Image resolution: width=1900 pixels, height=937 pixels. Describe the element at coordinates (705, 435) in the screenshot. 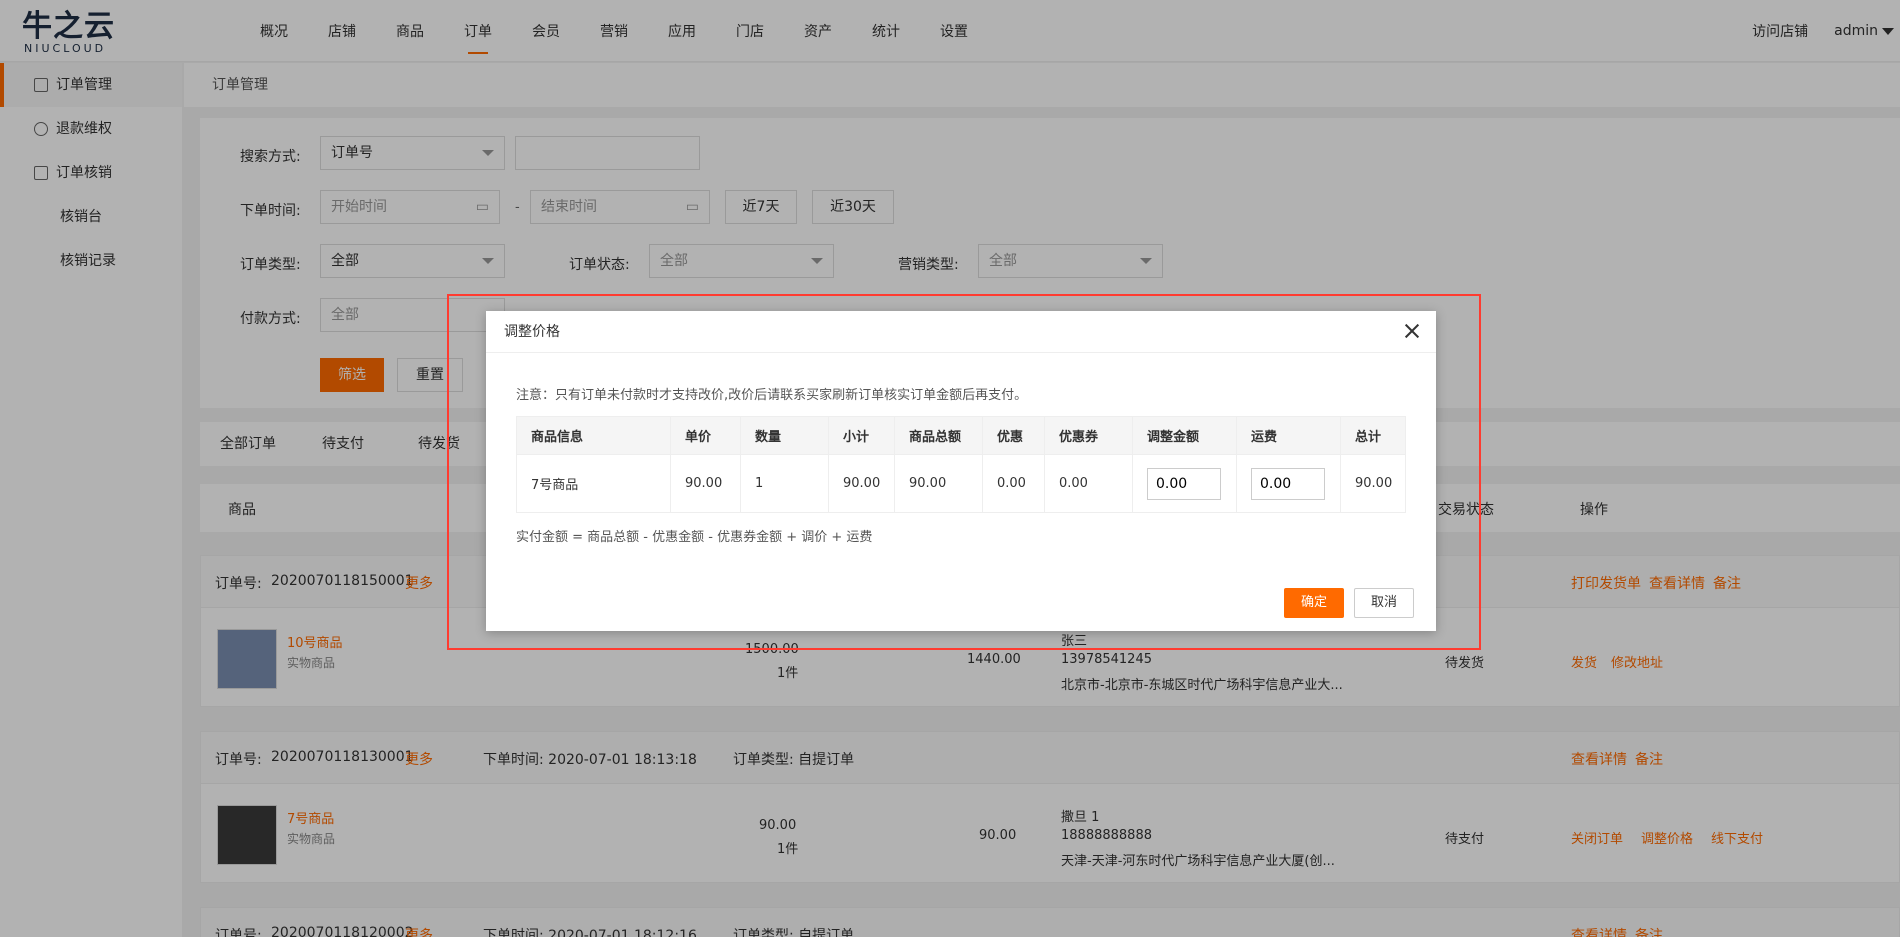

I see `th-unit-price: 单价` at that location.